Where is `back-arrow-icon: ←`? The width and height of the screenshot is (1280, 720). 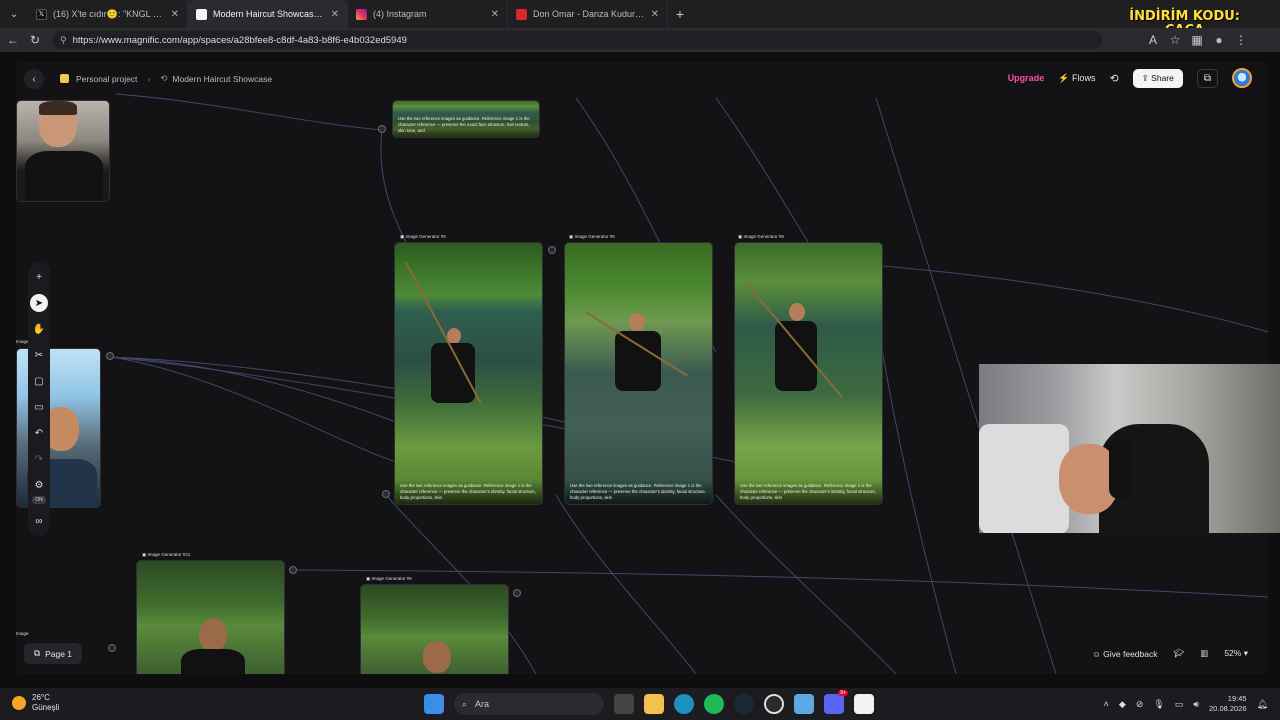 back-arrow-icon: ← is located at coordinates (13, 40).